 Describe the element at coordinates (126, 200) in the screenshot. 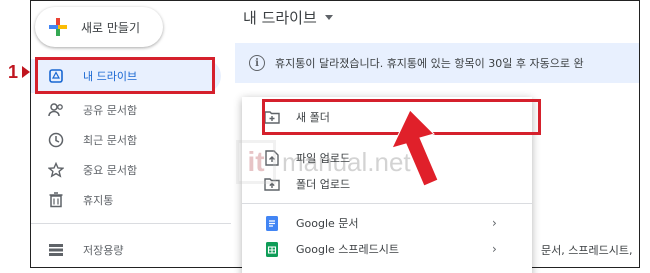

I see `sidebar-item-trash: 휴지통` at that location.